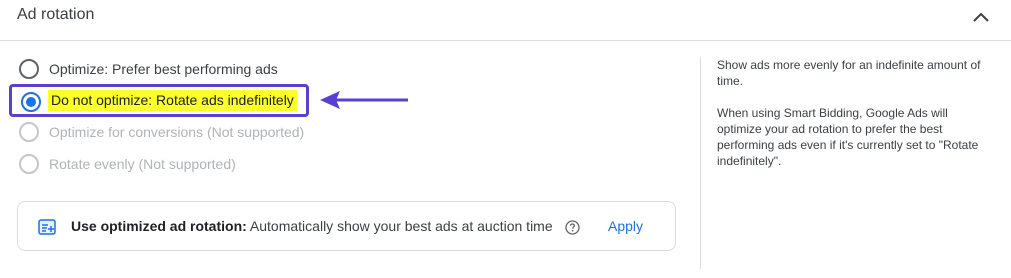 This screenshot has width=1011, height=278. What do you see at coordinates (159, 226) in the screenshot?
I see `recommendation-title: Use optimized ad rotation:` at bounding box center [159, 226].